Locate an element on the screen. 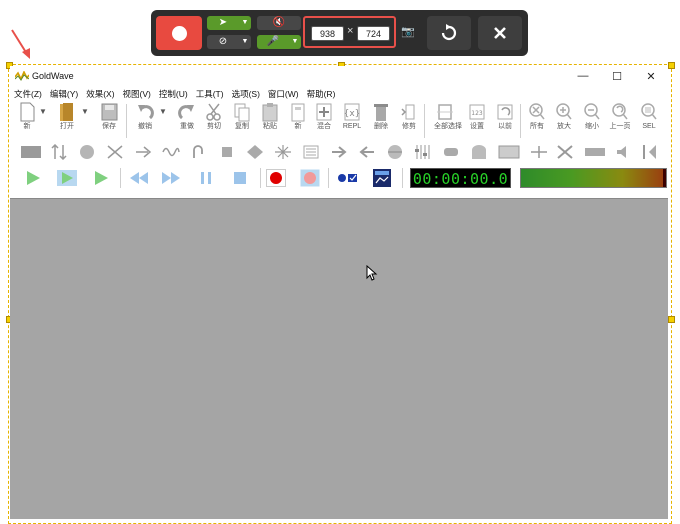 Image resolution: width=680 pixels, height=524 pixels. play-from-start-icon is located at coordinates (101, 178).